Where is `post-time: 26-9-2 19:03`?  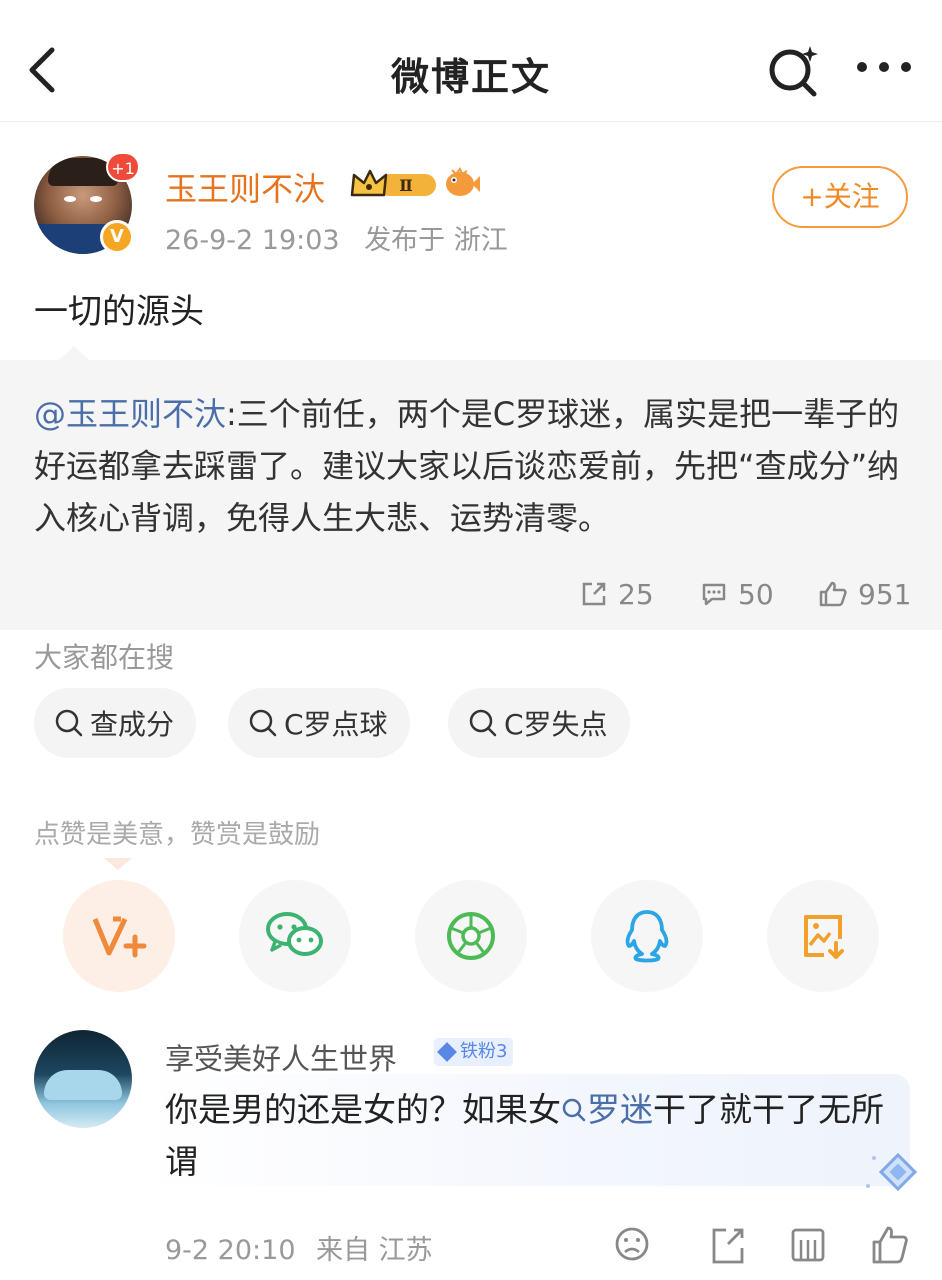
post-time: 26-9-2 19:03 is located at coordinates (252, 240).